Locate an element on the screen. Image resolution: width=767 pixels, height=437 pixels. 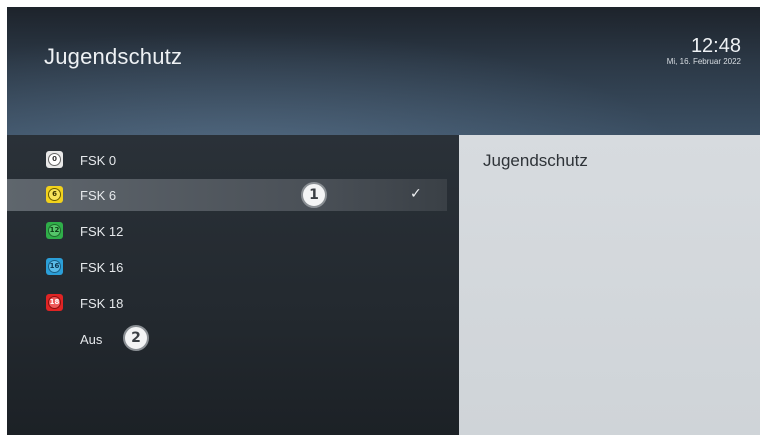
callout-2: 2 is located at coordinates (136, 338).